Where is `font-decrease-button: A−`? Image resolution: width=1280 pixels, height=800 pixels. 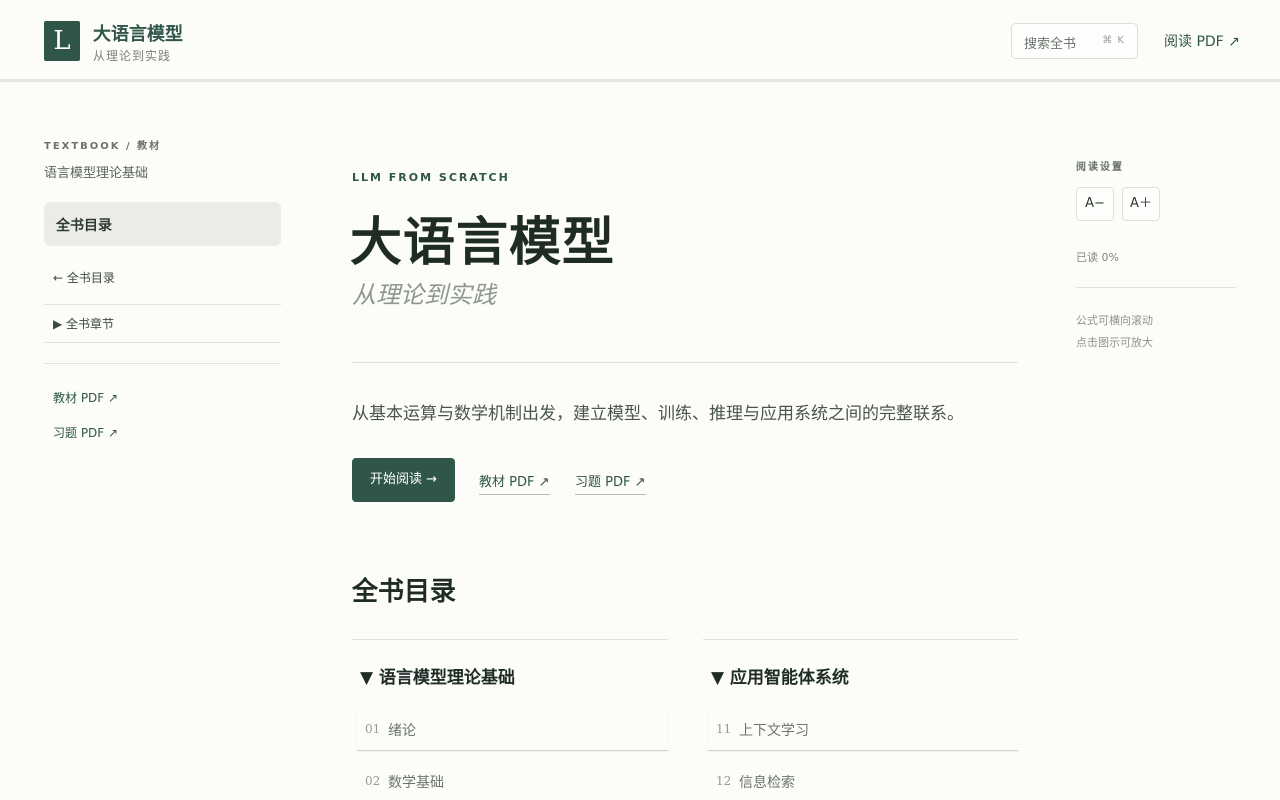
font-decrease-button: A− is located at coordinates (1095, 204).